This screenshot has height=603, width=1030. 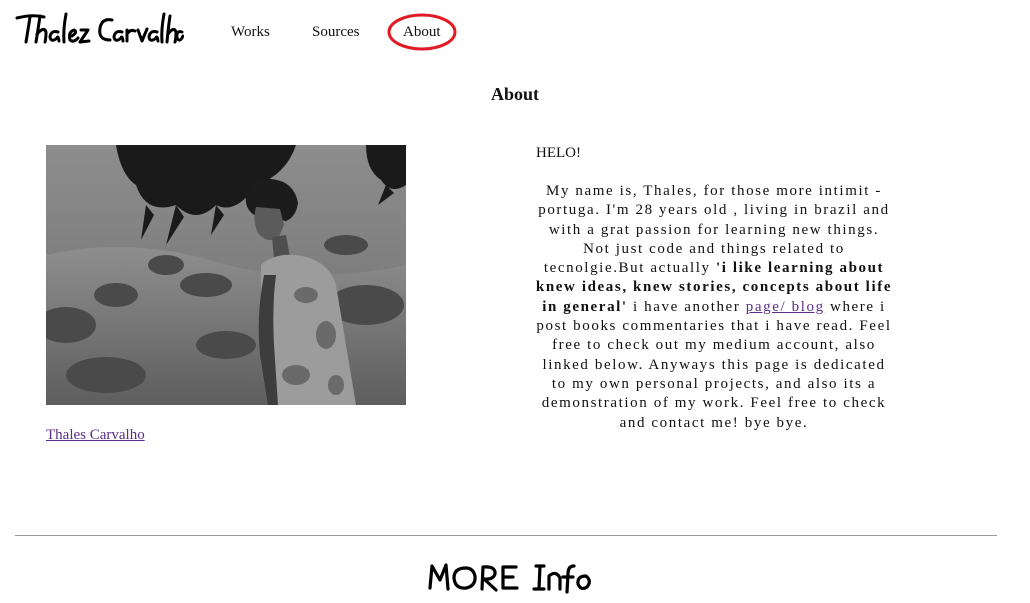 I want to click on nav-about-link: About, so click(x=422, y=32).